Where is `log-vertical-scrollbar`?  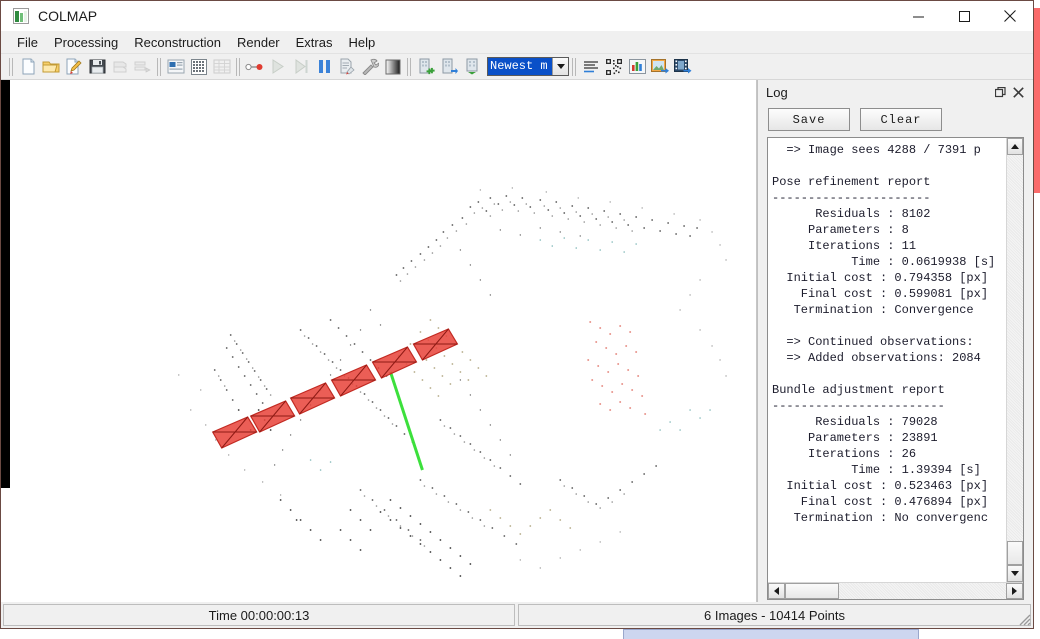 log-vertical-scrollbar is located at coordinates (1014, 360).